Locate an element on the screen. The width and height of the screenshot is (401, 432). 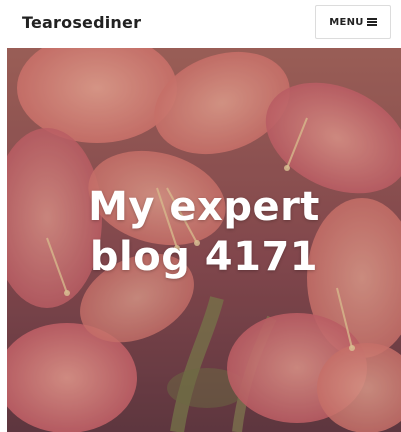
site-header: Tearosediner MENU is located at coordinates (200, 24).